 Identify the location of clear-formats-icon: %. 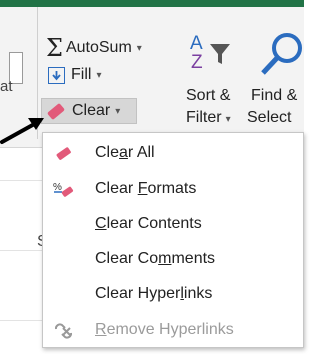
(64, 190).